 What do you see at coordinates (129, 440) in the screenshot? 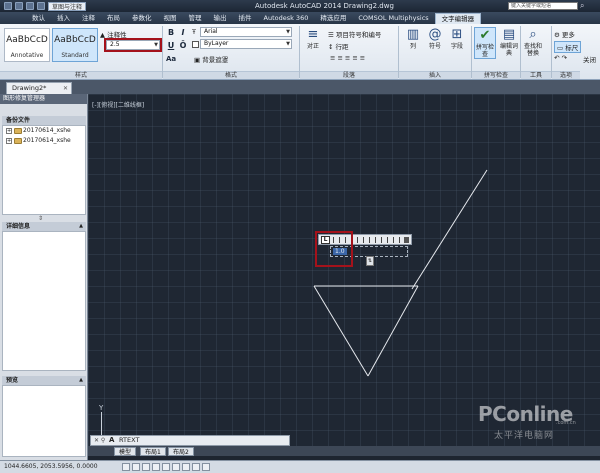
I see `command-text: RTEXT` at bounding box center [129, 440].